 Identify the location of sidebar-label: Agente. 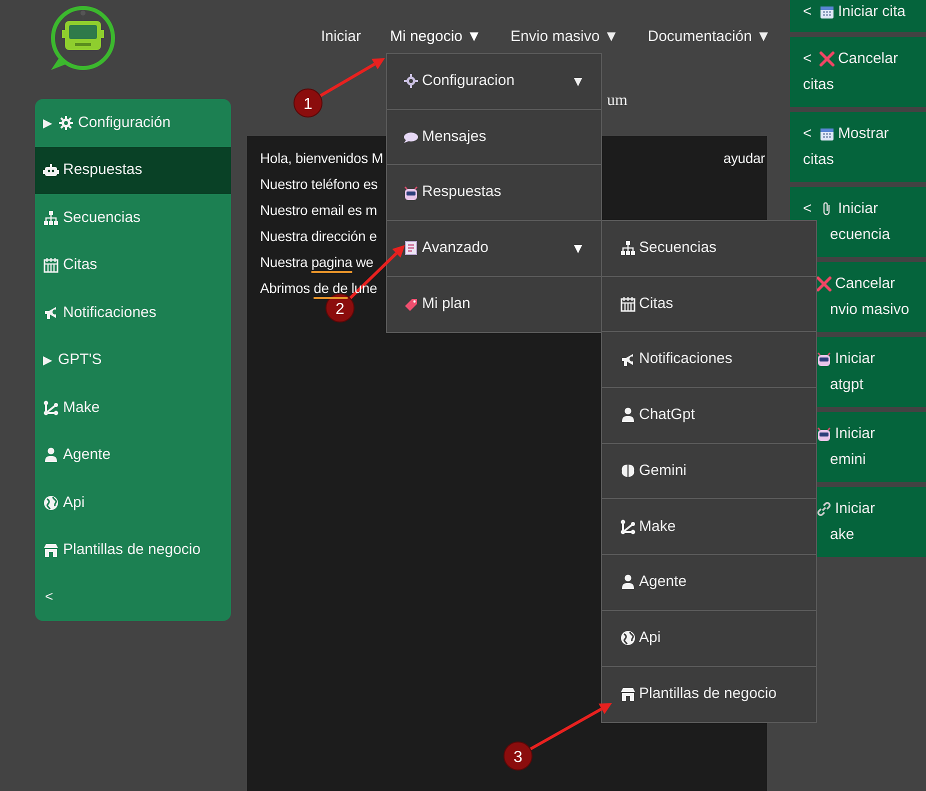
(87, 455).